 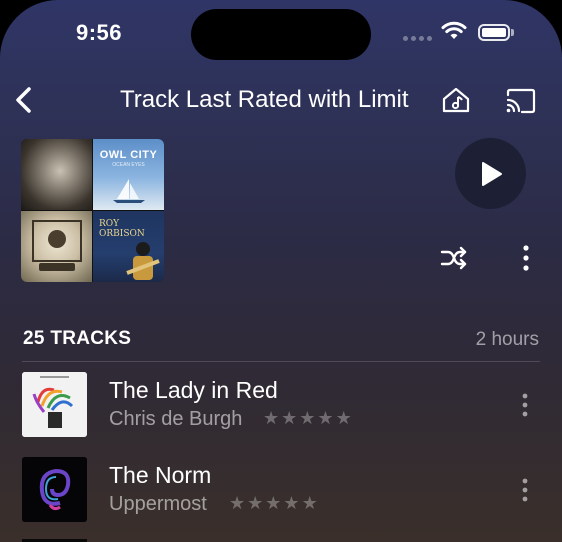 What do you see at coordinates (129, 191) in the screenshot?
I see `sailboat-icon` at bounding box center [129, 191].